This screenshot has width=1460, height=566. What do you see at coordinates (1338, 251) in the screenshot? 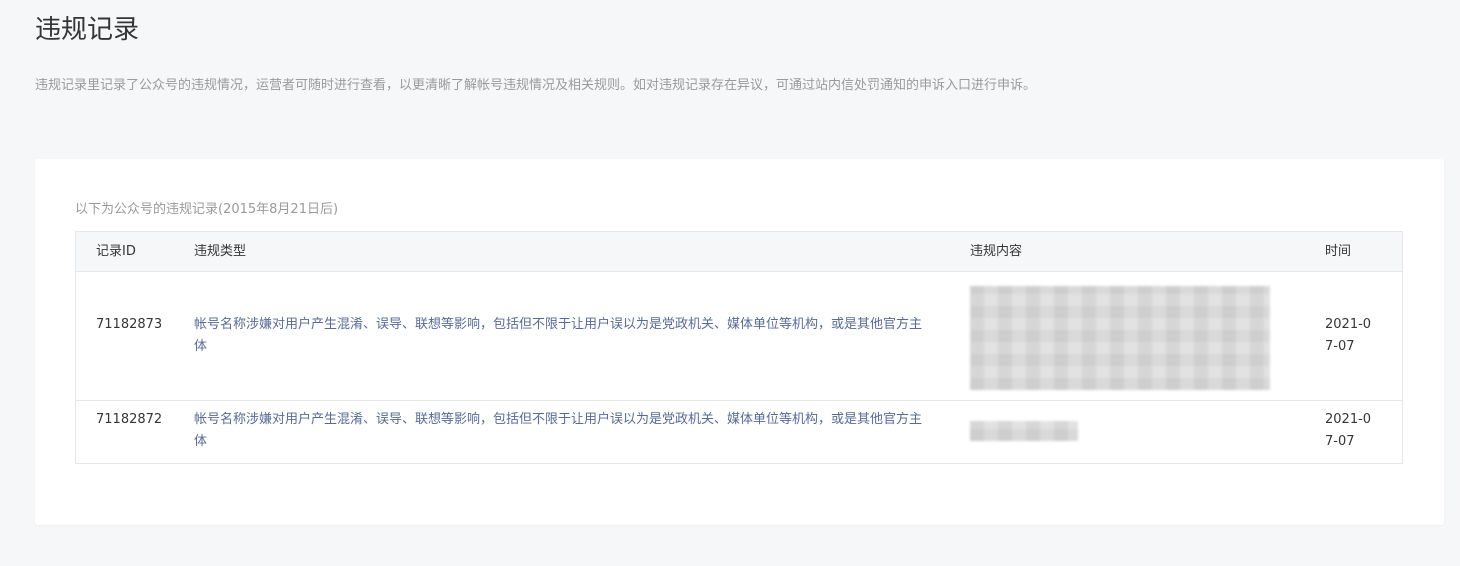
I see `column-header-time: 时间` at bounding box center [1338, 251].